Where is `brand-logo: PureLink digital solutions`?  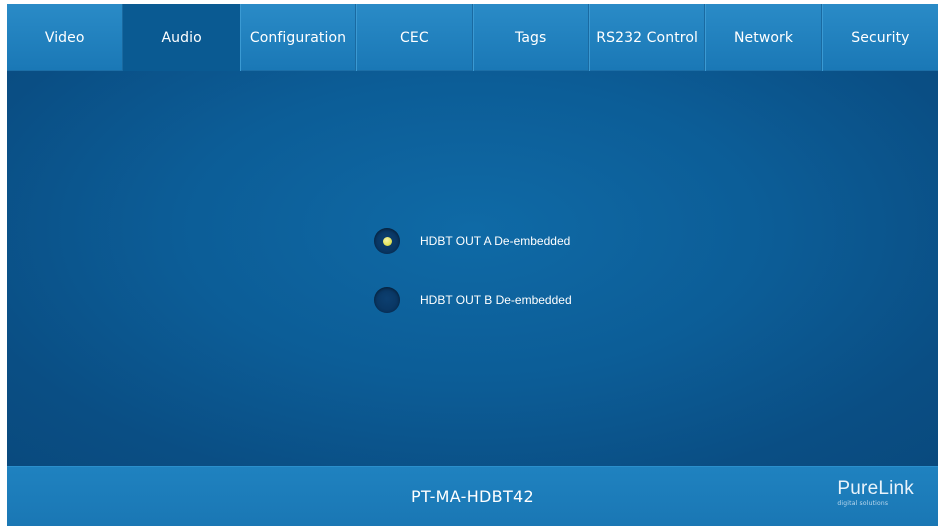 brand-logo: PureLink digital solutions is located at coordinates (875, 493).